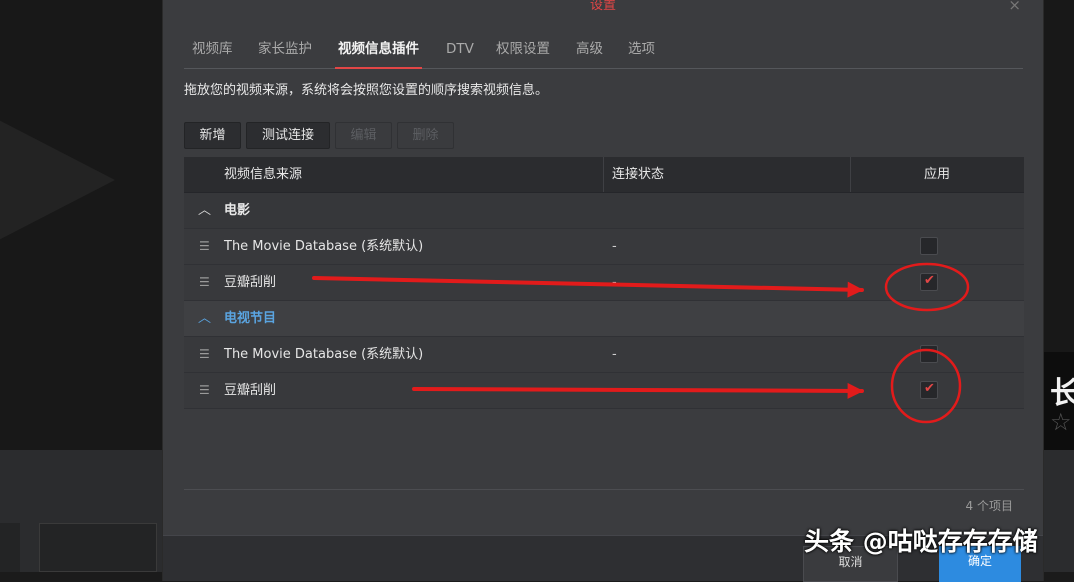 The height and width of the screenshot is (582, 1074). I want to click on tab-video-info-plugin: 视频信息插件, so click(378, 52).